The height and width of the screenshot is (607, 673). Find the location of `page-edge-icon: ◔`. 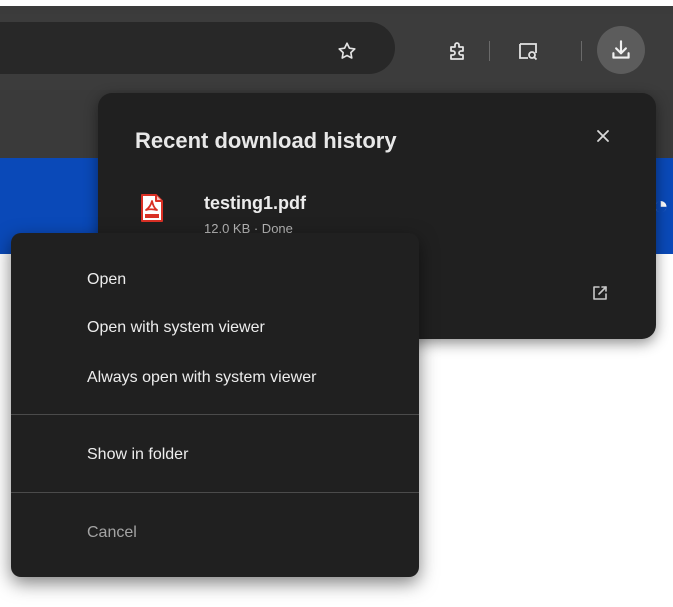

page-edge-icon: ◔ is located at coordinates (661, 205).